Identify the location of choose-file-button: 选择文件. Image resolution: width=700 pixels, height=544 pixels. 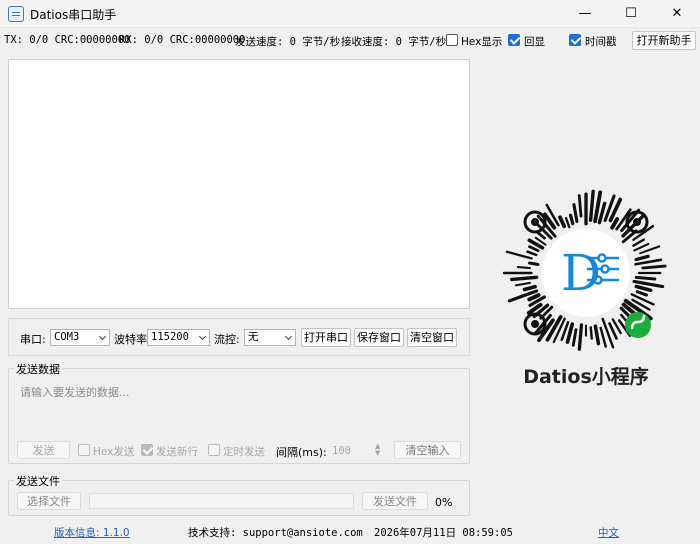
(49, 501).